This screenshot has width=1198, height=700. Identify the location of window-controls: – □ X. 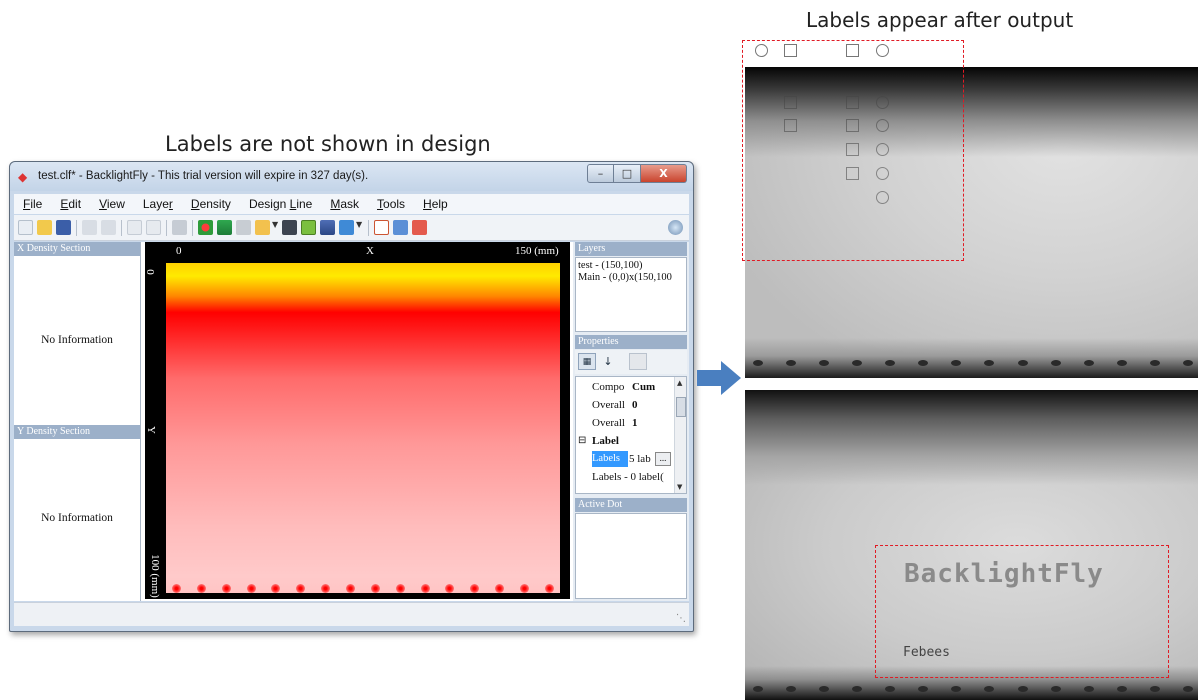
(637, 173).